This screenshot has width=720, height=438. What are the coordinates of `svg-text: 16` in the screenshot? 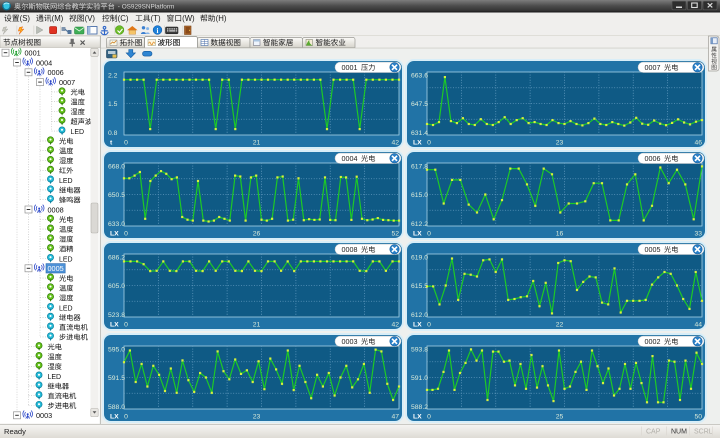 It's located at (560, 233).